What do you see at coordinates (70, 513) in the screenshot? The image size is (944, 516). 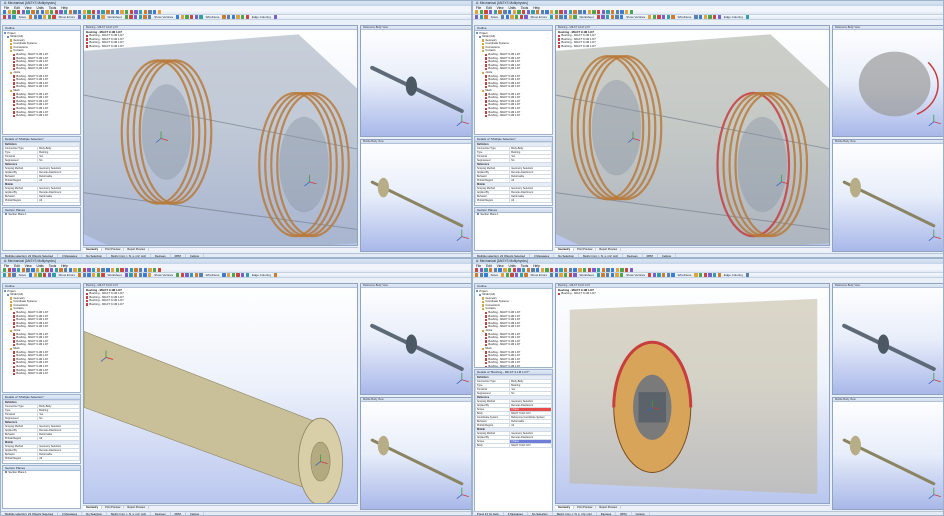 I see `status-field: 3 Messages` at bounding box center [70, 513].